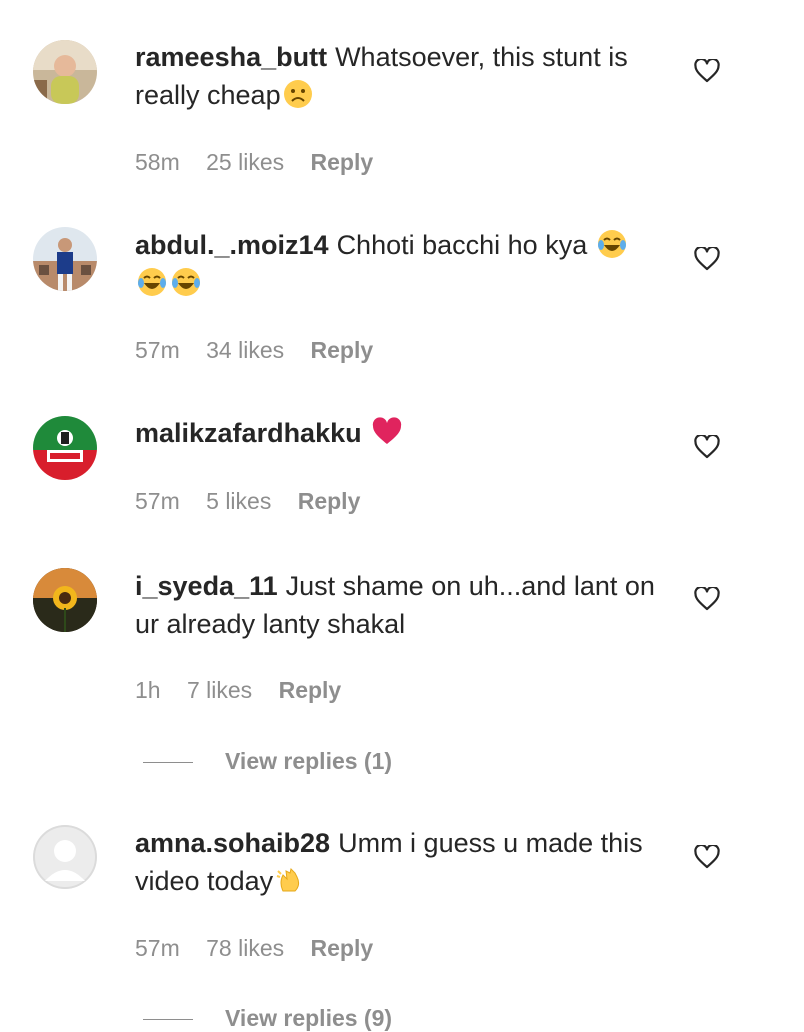 This screenshot has width=804, height=1032. What do you see at coordinates (309, 1018) in the screenshot?
I see `view-replies-label: View replies (9)` at bounding box center [309, 1018].